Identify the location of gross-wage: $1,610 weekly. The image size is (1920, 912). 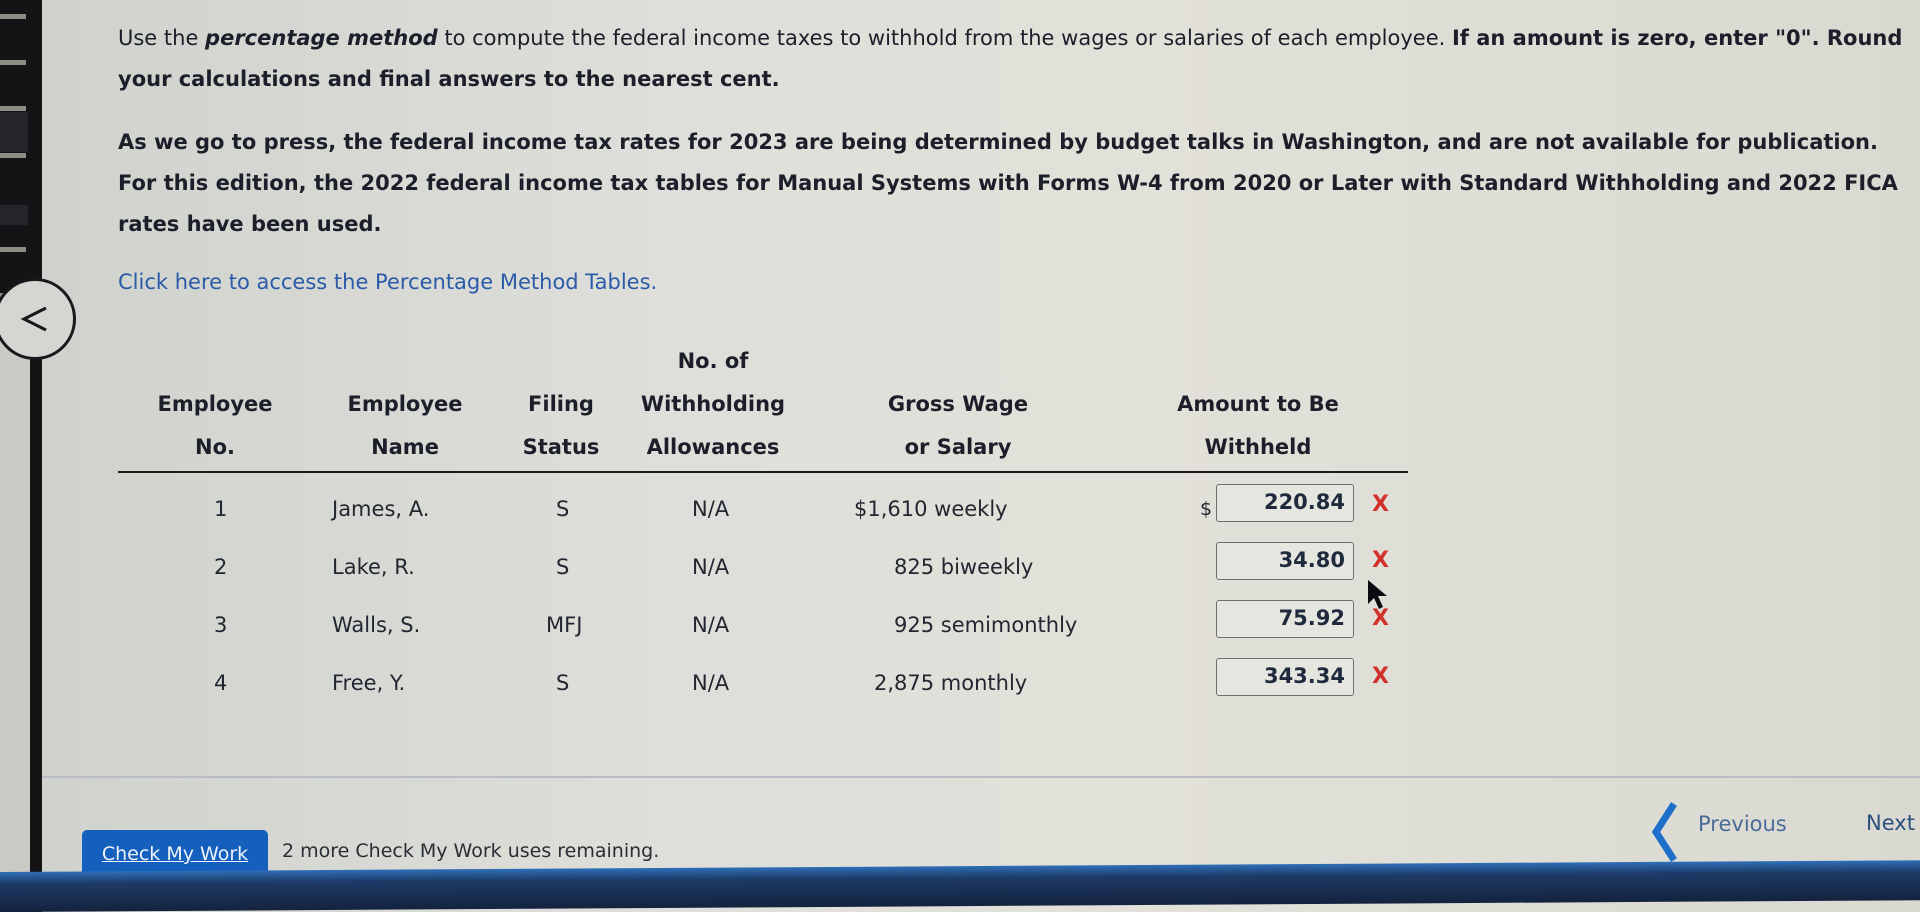
(931, 509).